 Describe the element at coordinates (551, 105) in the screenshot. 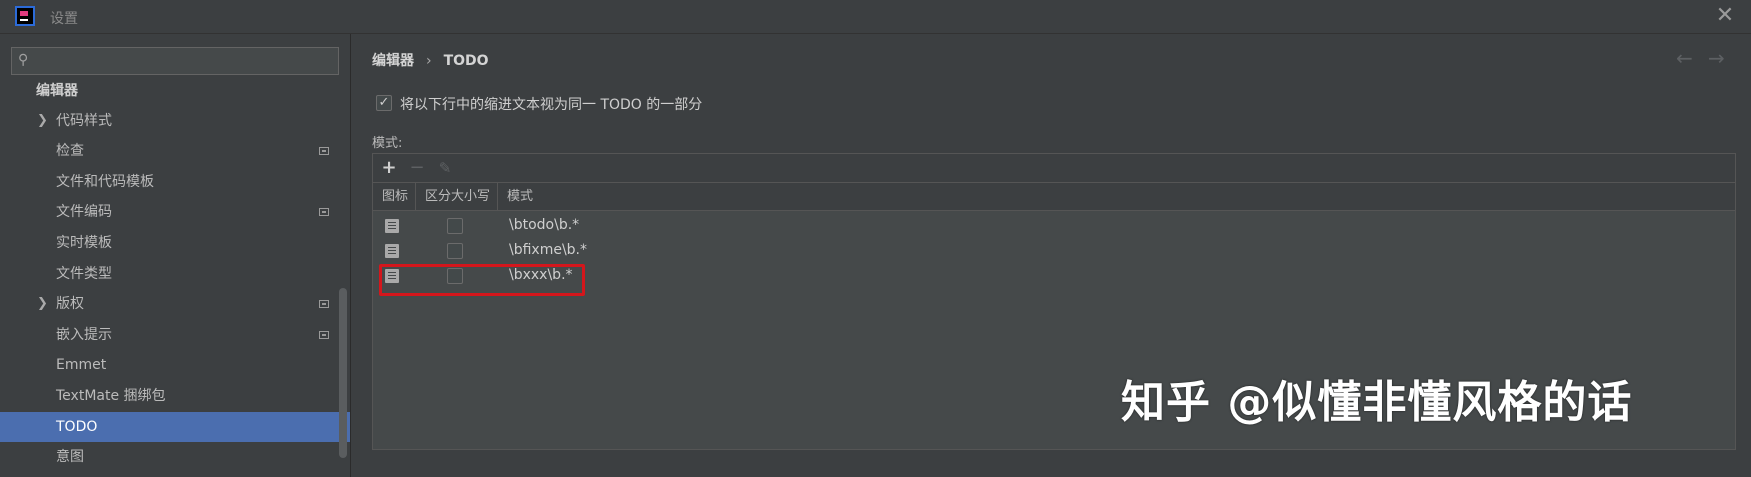

I see `multiline-todo-label: 将以下行中的缩进文本视为同一 TODO 的一部分` at that location.